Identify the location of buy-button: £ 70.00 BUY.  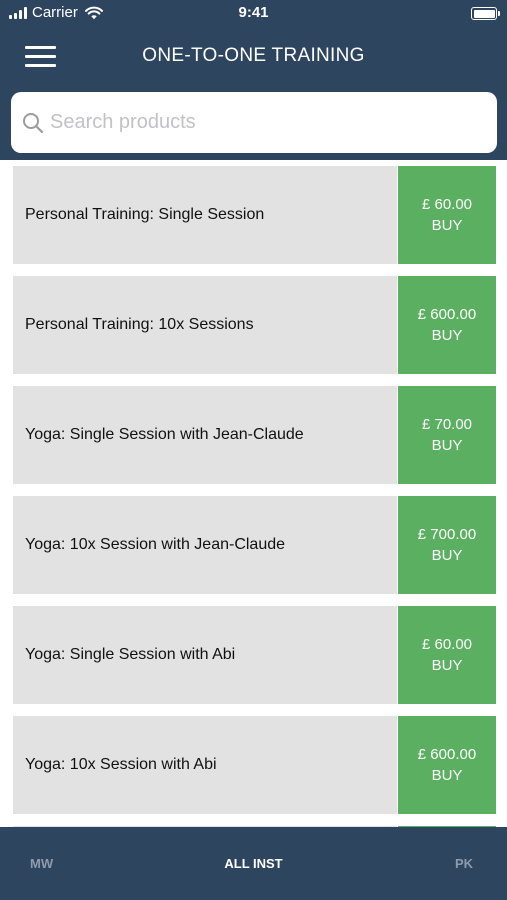
(447, 435).